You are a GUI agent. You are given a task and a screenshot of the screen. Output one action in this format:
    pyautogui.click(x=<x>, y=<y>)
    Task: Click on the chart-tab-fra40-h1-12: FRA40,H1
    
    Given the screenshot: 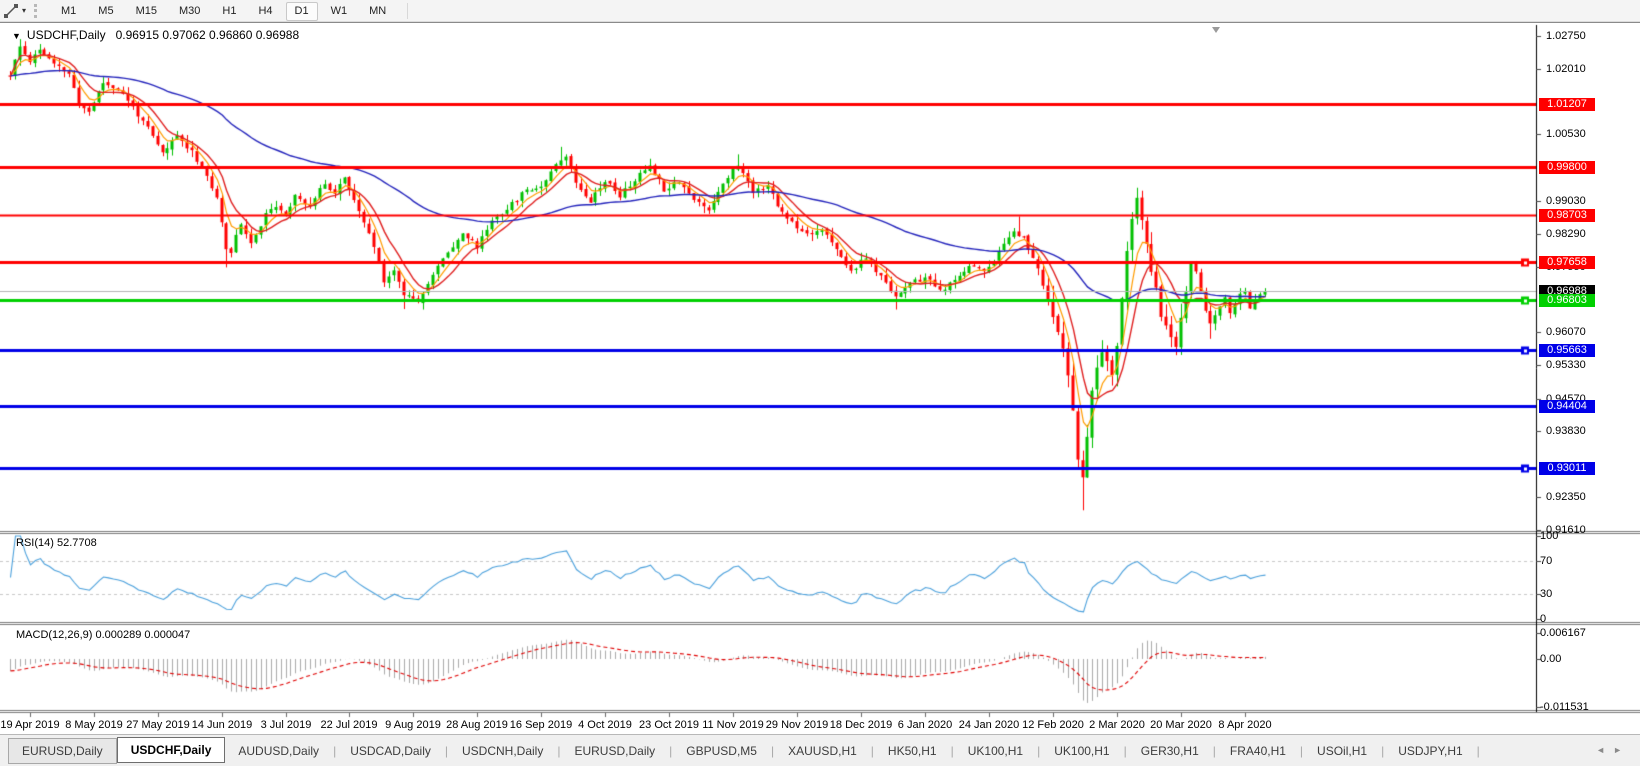 What is the action you would take?
    pyautogui.click(x=1258, y=751)
    